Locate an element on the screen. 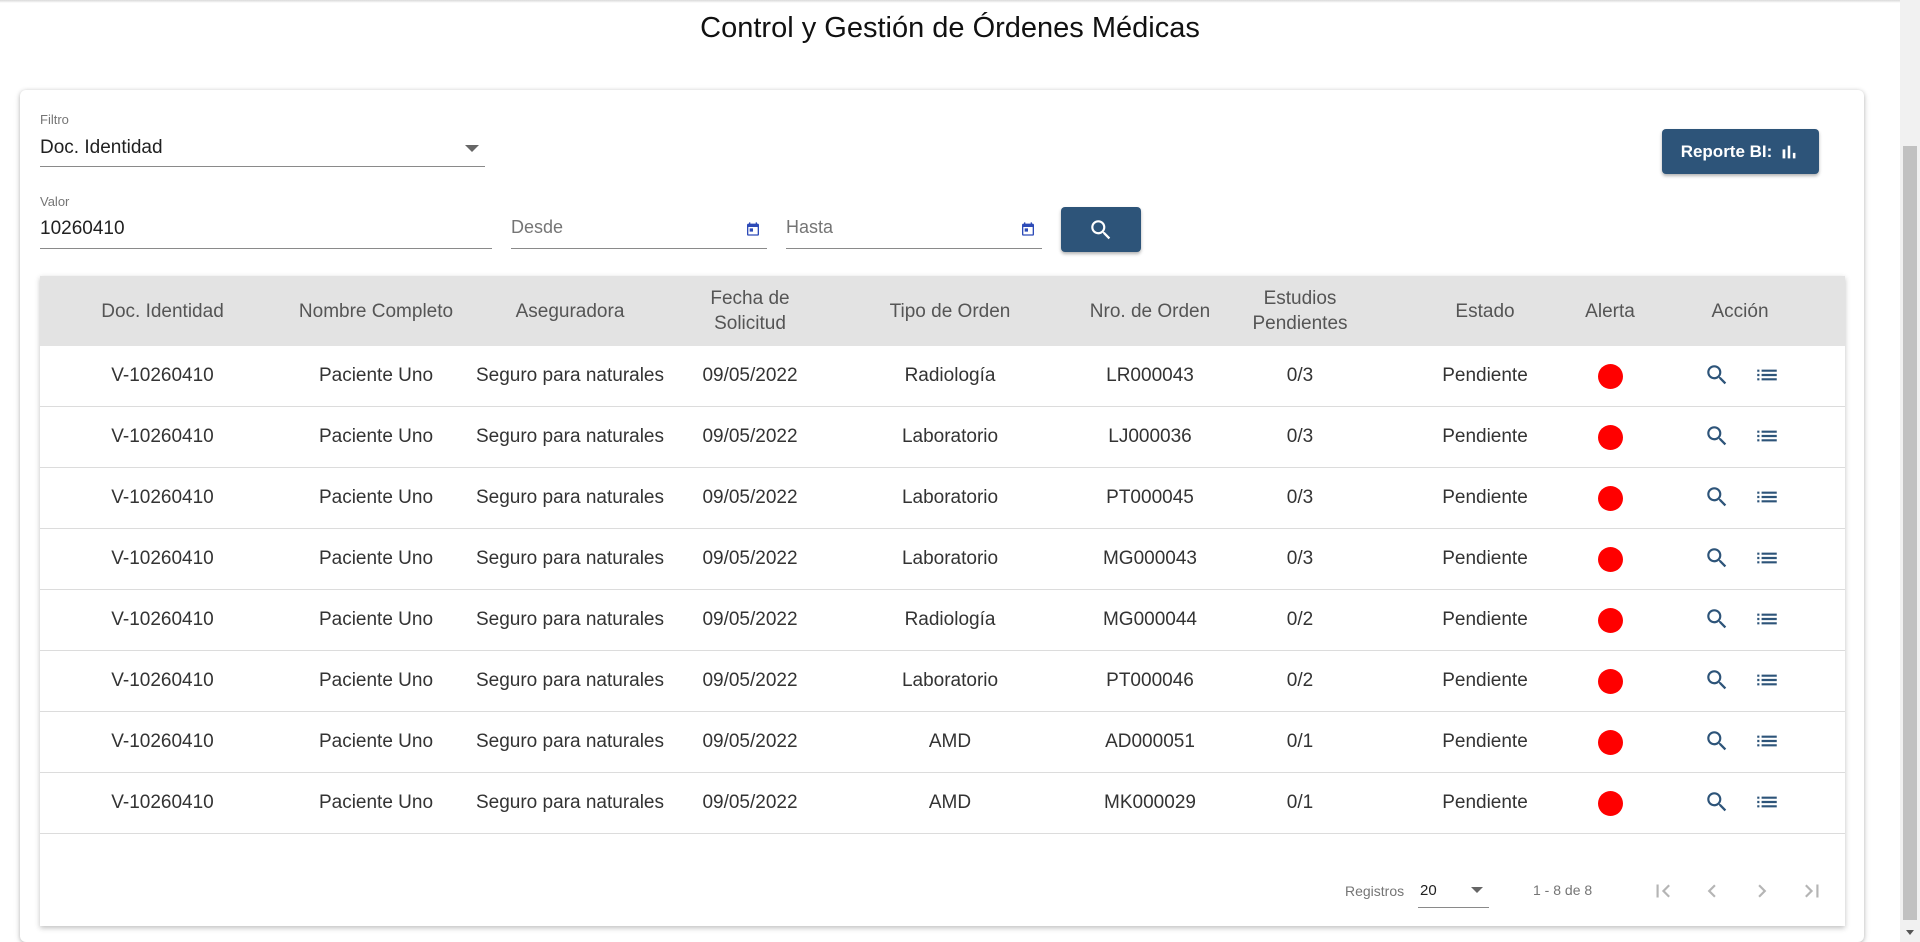 The image size is (1920, 942). prev-page-button is located at coordinates (1712, 891).